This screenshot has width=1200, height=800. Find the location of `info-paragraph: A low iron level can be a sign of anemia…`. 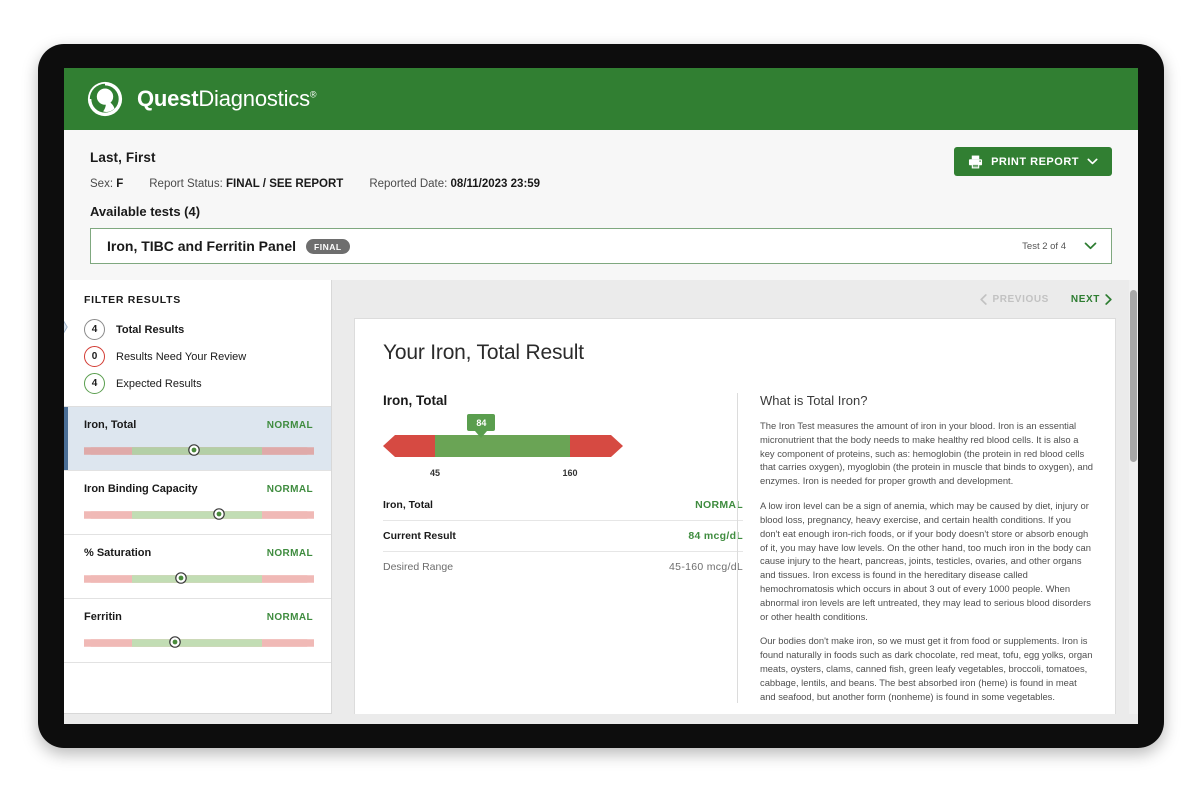

info-paragraph: A low iron level can be a sign of anemia… is located at coordinates (925, 561).